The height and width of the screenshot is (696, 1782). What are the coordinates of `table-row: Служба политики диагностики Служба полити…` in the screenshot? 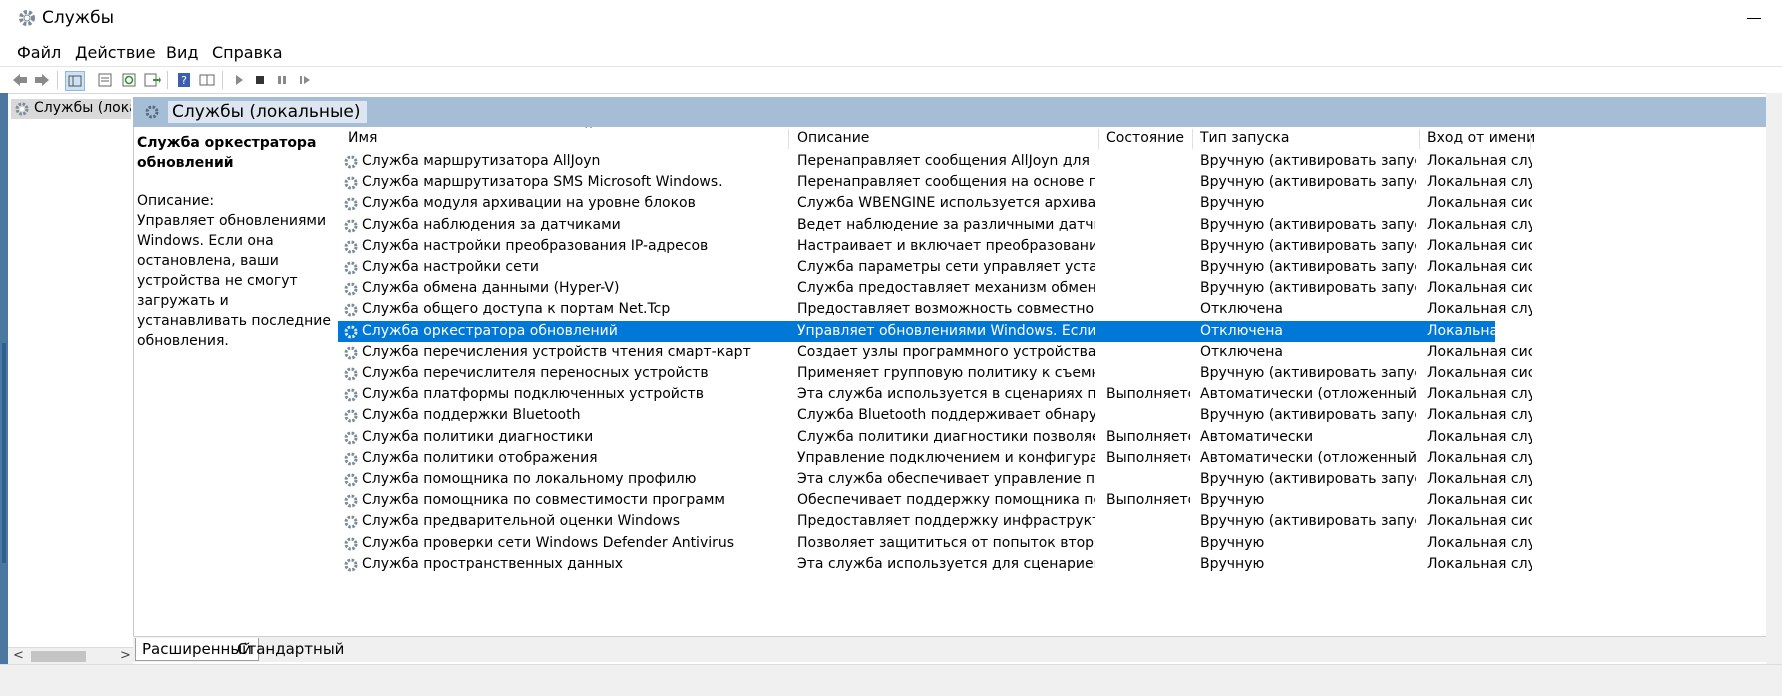 It's located at (1060, 437).